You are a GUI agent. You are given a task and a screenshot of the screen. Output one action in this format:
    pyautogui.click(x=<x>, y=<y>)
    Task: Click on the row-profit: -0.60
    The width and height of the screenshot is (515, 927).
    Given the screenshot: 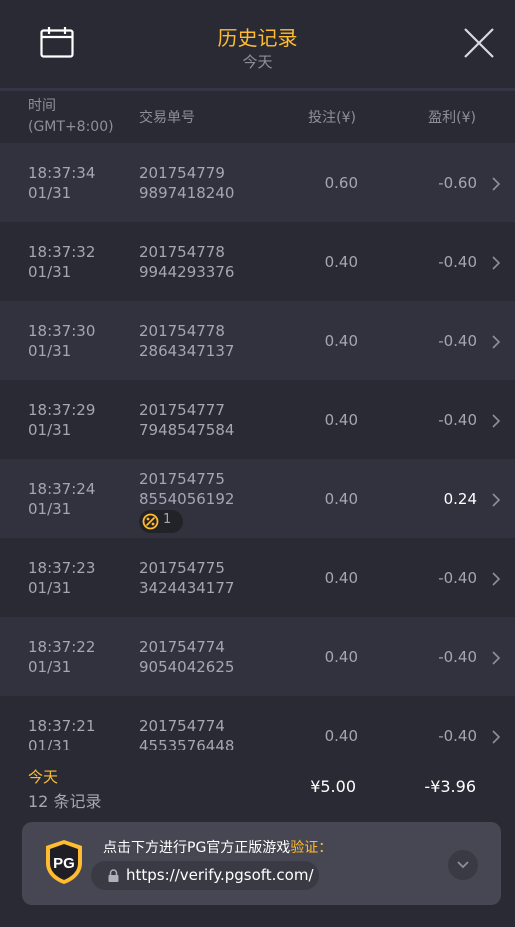 What is the action you would take?
    pyautogui.click(x=457, y=183)
    